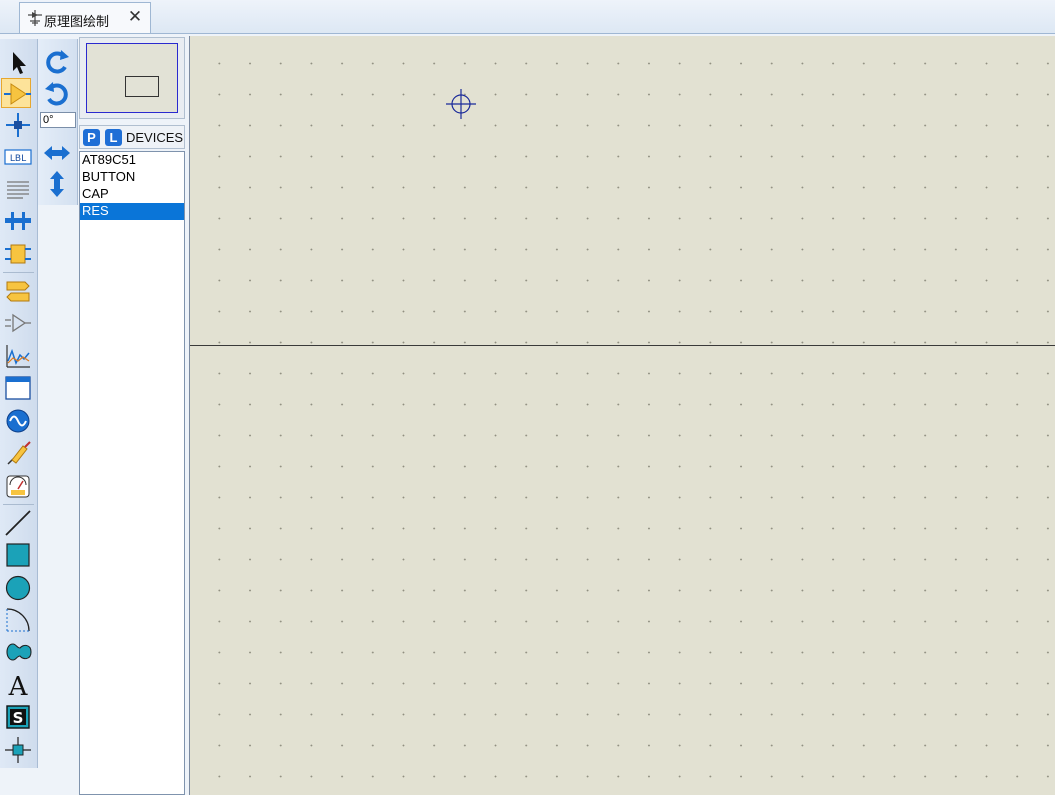  I want to click on box-icon, so click(18, 555).